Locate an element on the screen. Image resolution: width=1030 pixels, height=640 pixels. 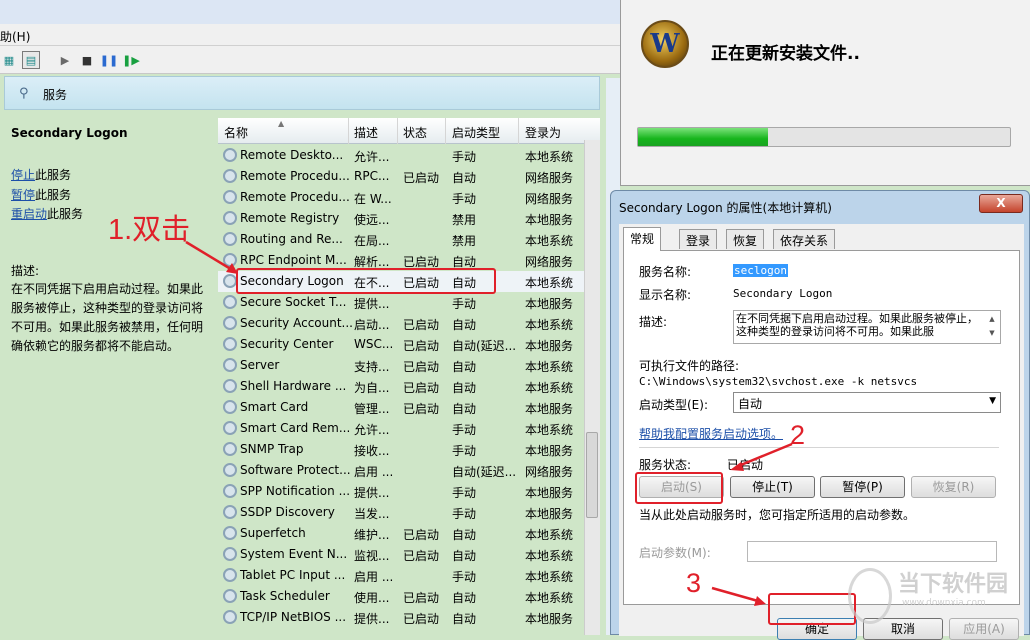
table-row: Shell Hardware ... 为自... 已启动 自动 本地系统 is located at coordinates (401, 386).